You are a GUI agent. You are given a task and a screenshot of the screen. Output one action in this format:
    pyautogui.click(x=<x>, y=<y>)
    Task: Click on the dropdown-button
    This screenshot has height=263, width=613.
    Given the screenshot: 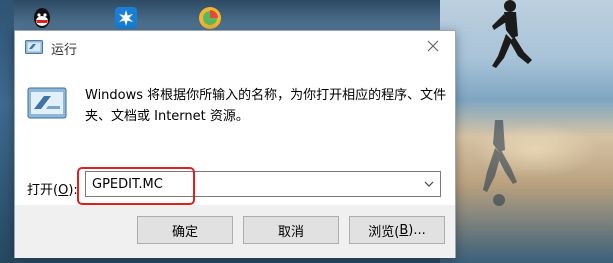 What is the action you would take?
    pyautogui.click(x=429, y=184)
    